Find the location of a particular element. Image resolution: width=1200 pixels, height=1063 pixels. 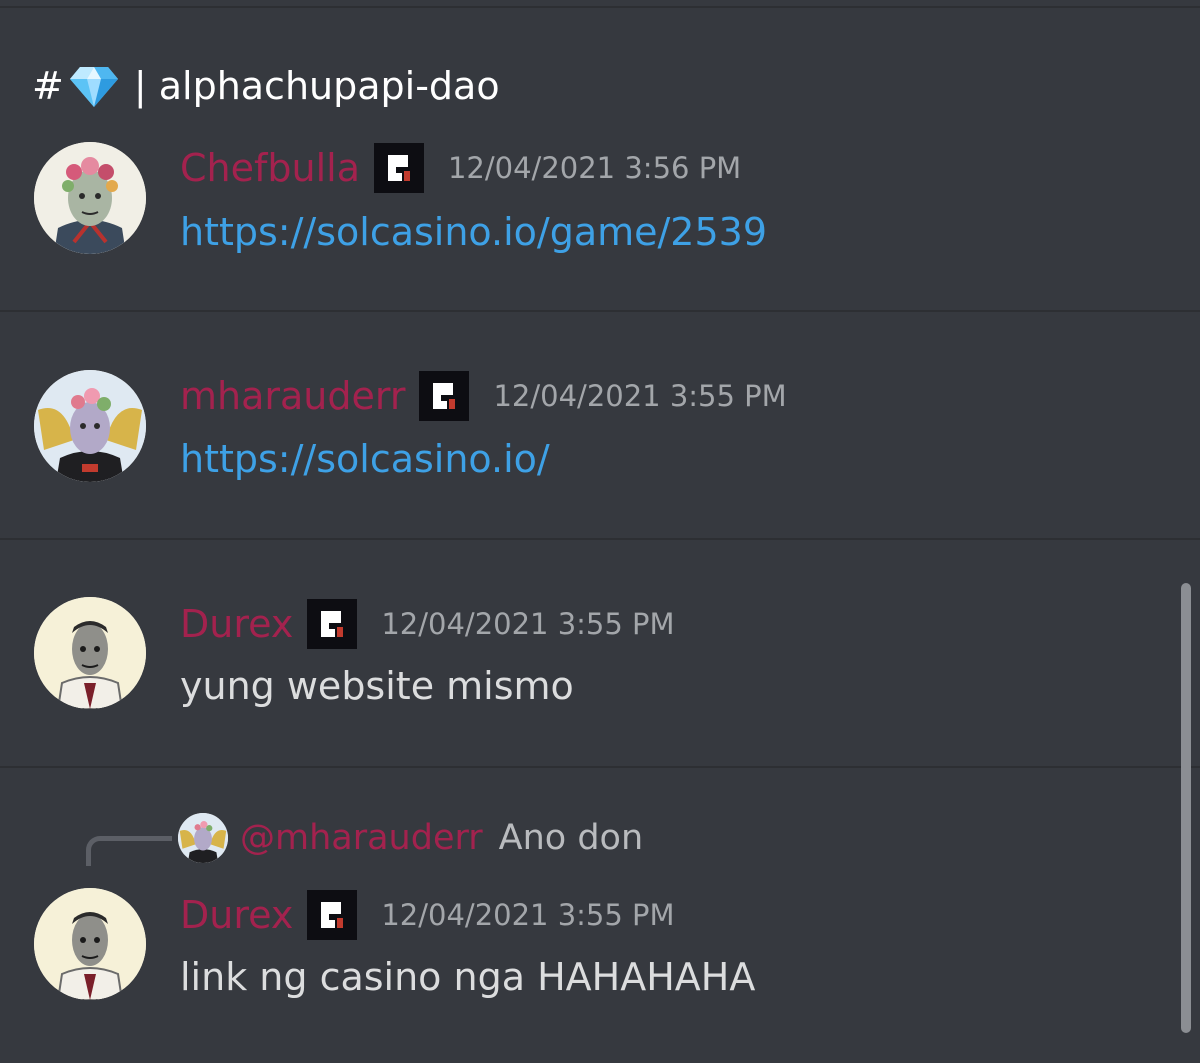

message-text: yung website mismo is located at coordinates (377, 686).